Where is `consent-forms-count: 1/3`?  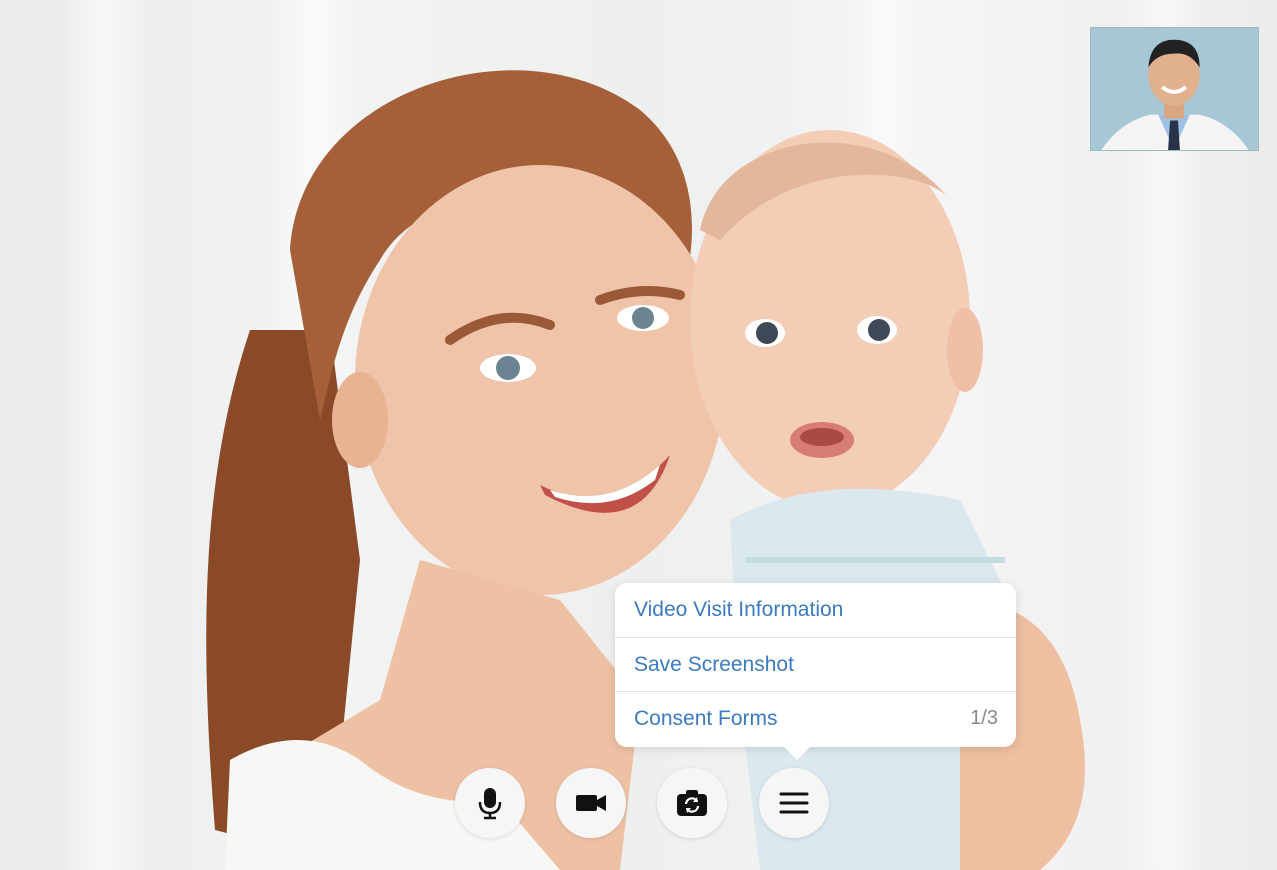 consent-forms-count: 1/3 is located at coordinates (984, 718).